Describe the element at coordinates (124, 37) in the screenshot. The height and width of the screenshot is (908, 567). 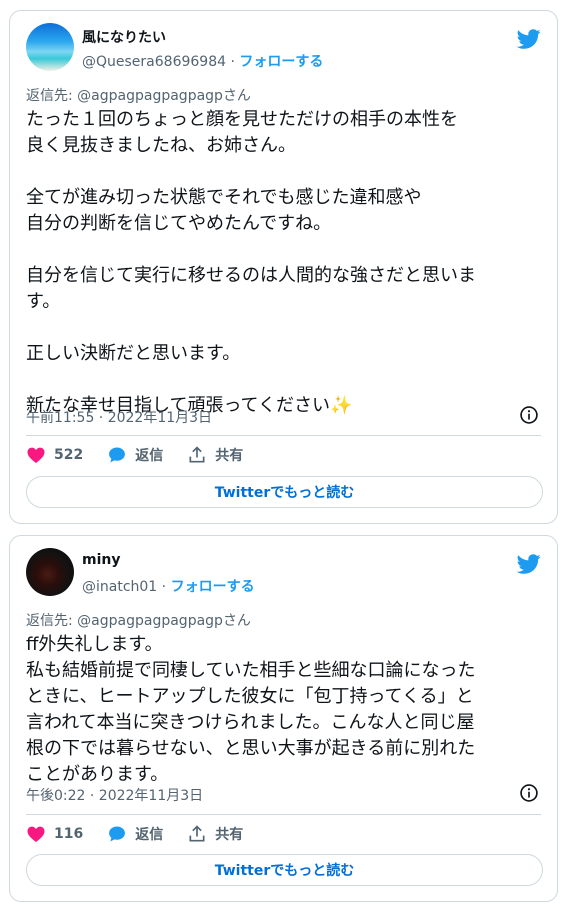
I see `display-name: 風になりたい` at that location.